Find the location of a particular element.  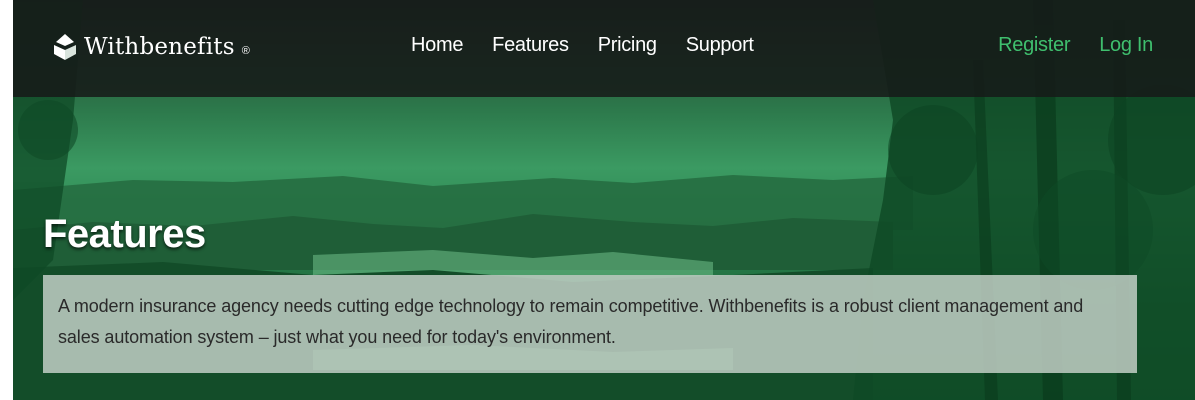

register-link: Register is located at coordinates (1034, 45).